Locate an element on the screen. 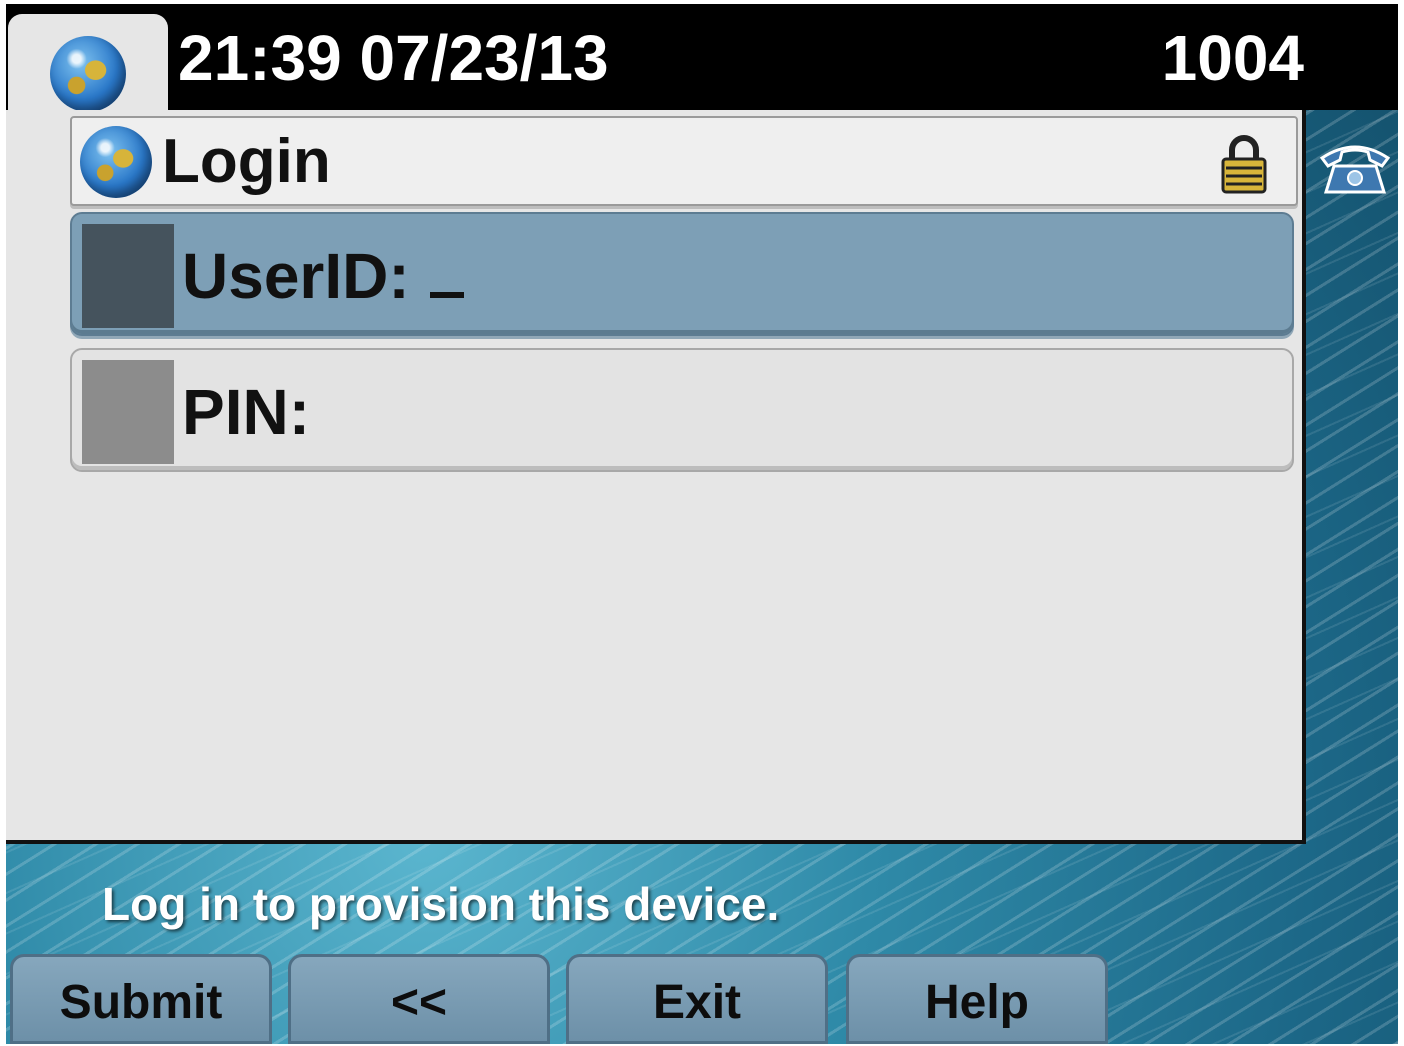 This screenshot has width=1404, height=1046. pin-field: PIN: is located at coordinates (682, 410).